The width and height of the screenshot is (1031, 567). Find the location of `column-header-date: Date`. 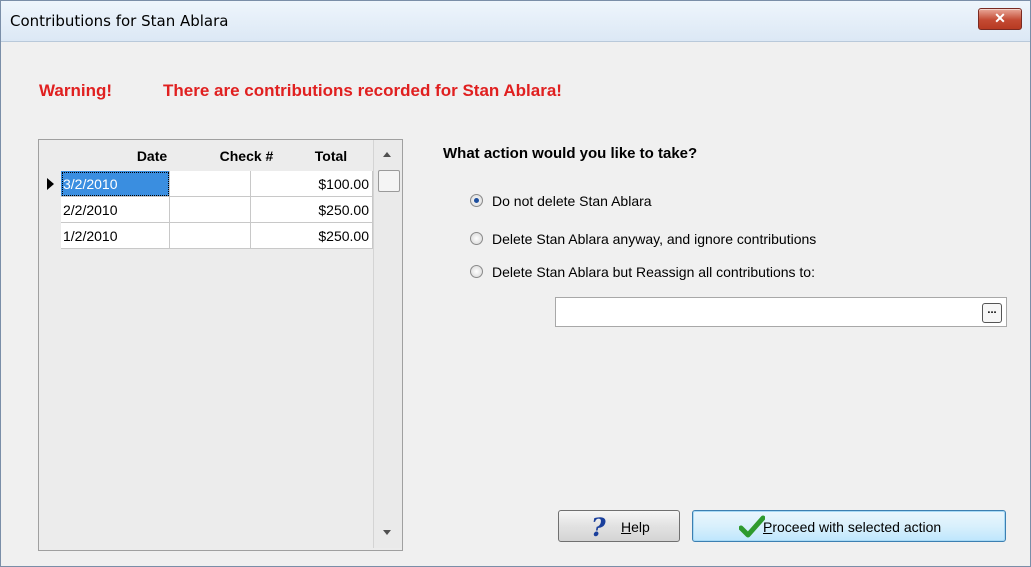

column-header-date: Date is located at coordinates (152, 154).